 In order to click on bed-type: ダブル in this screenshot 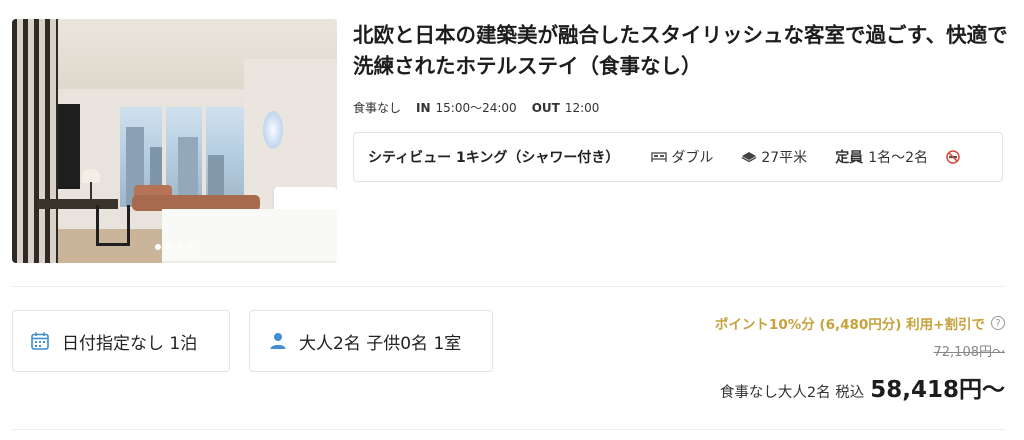, I will do `click(682, 157)`.